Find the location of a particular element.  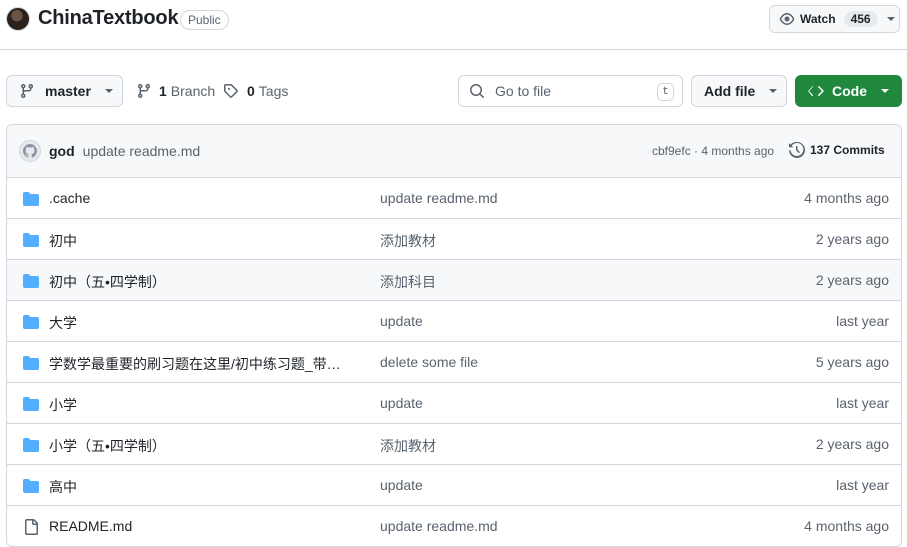

tags-count: 0 is located at coordinates (251, 91).